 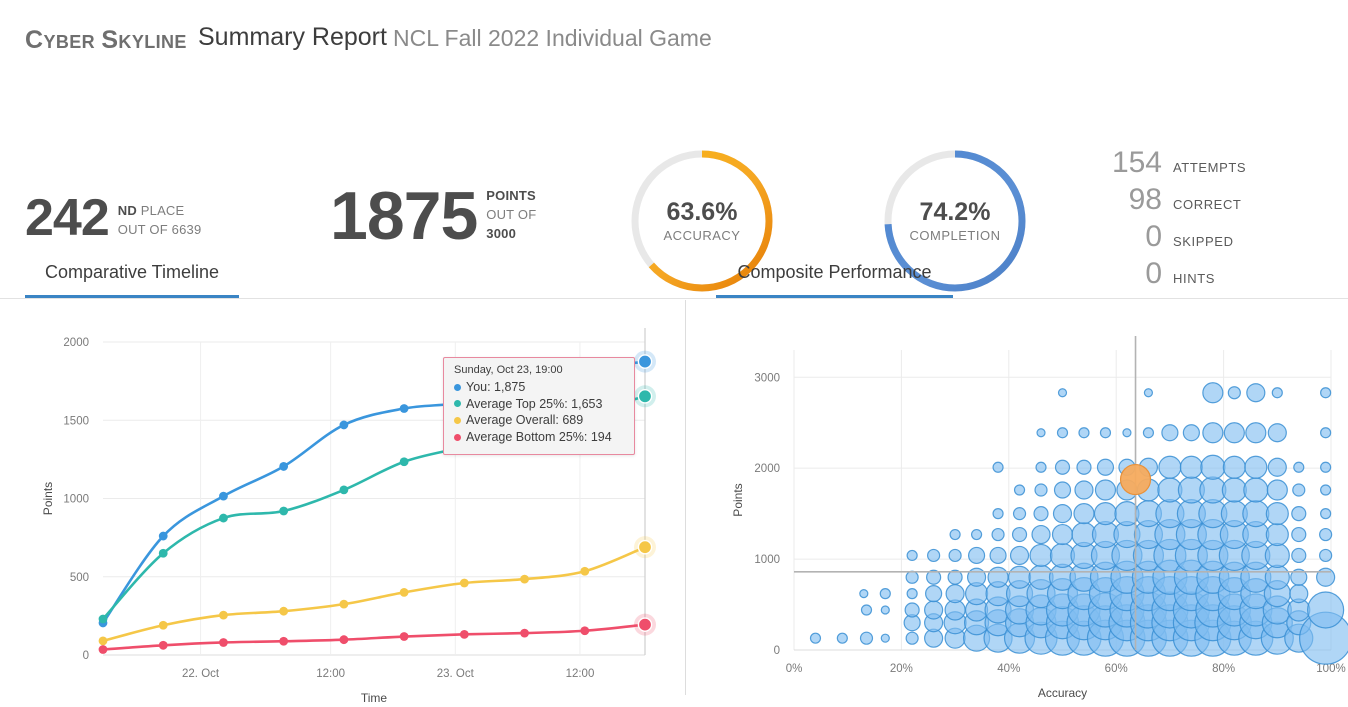 I want to click on tab-composite-performance: Composite Performance, so click(x=834, y=274).